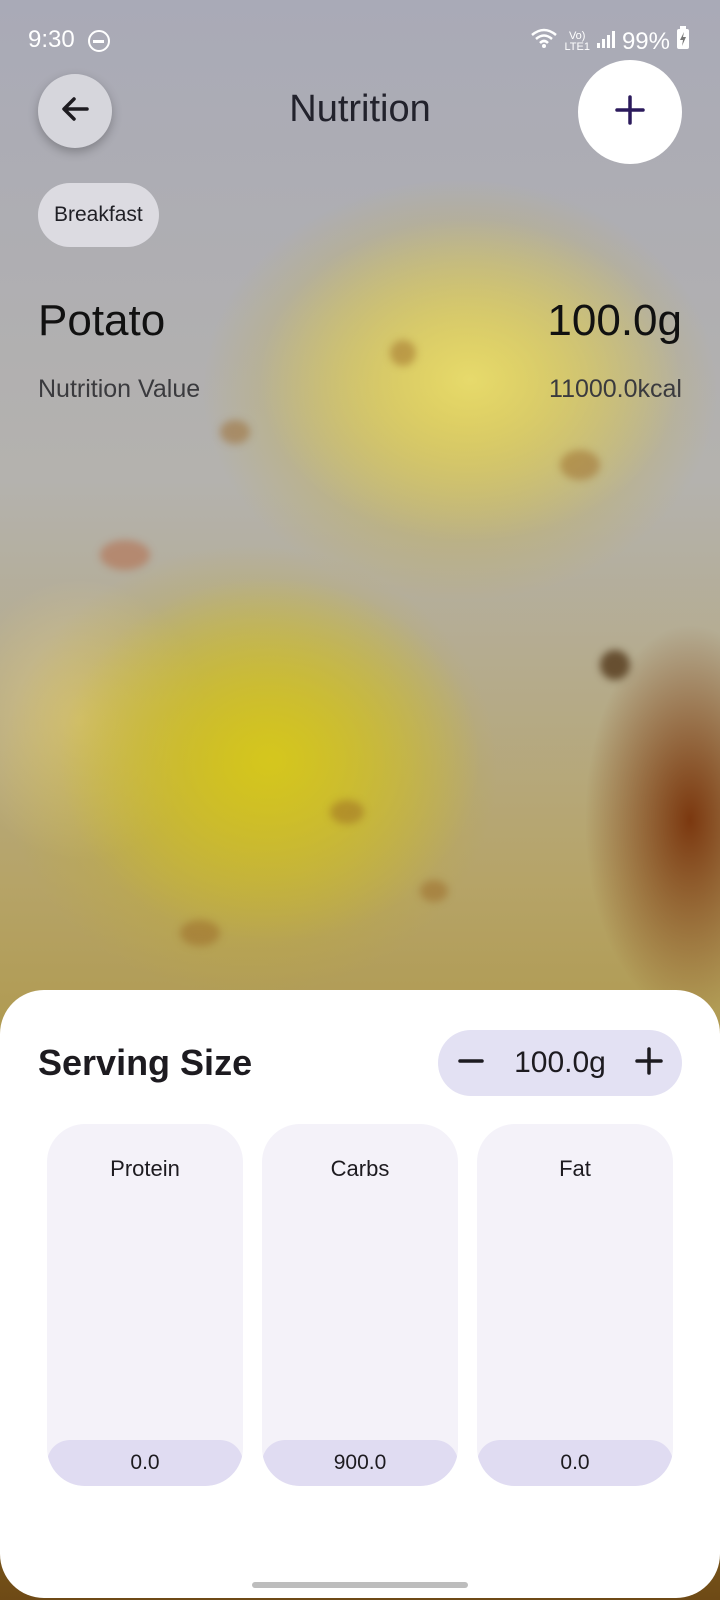 The height and width of the screenshot is (1600, 720). What do you see at coordinates (102, 320) in the screenshot?
I see `food-name: Potato` at bounding box center [102, 320].